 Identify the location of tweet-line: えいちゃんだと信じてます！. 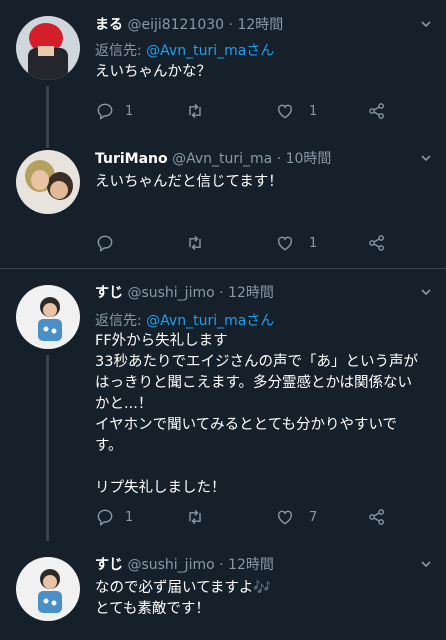
(189, 182).